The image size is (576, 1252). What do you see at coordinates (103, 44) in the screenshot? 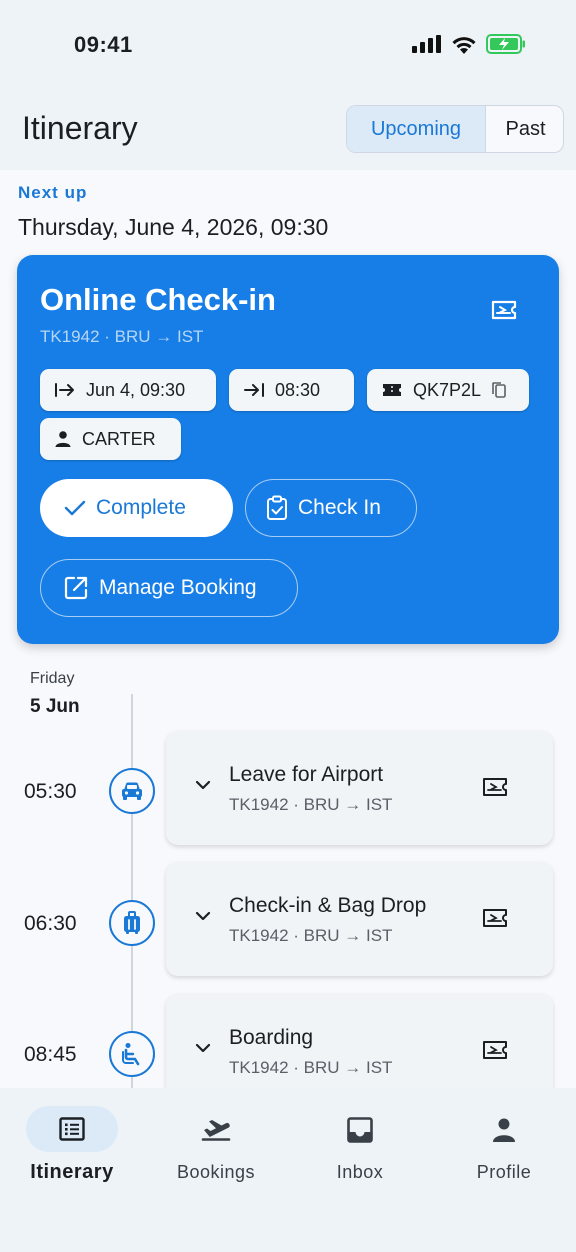
I see `status-time: 09:41` at bounding box center [103, 44].